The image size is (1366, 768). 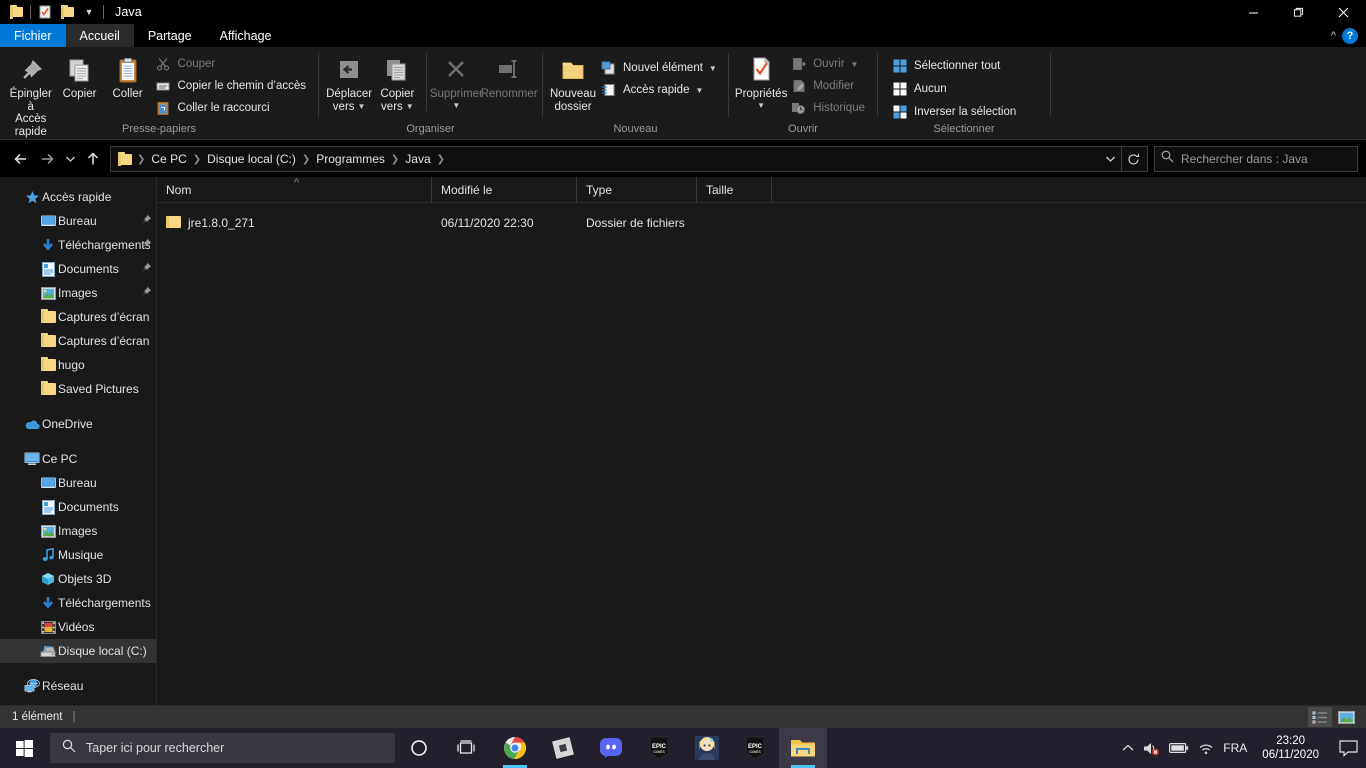 What do you see at coordinates (955, 89) in the screenshot?
I see `ribbon-select-none-button: Aucun` at bounding box center [955, 89].